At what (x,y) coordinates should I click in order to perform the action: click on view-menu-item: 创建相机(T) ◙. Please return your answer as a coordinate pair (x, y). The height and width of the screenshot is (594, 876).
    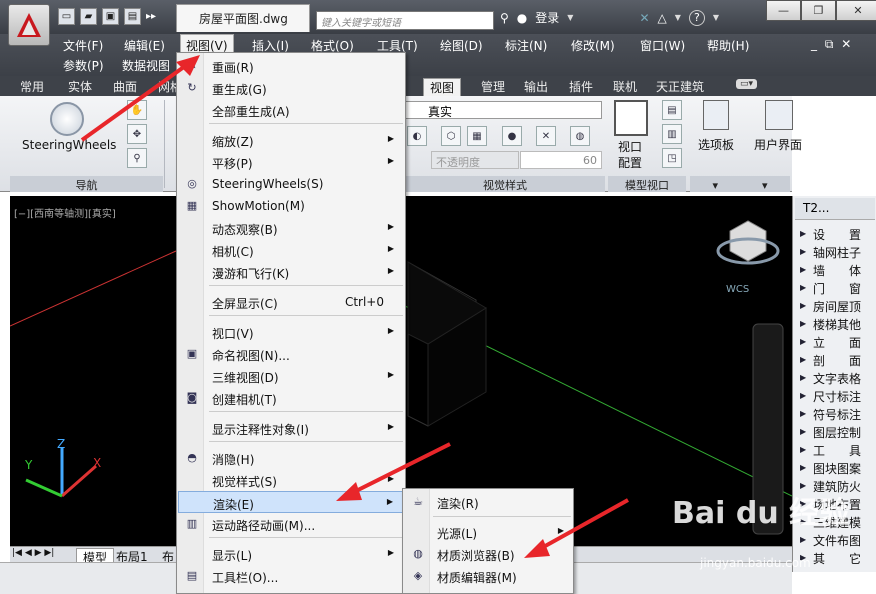
    Looking at the image, I should click on (291, 398).